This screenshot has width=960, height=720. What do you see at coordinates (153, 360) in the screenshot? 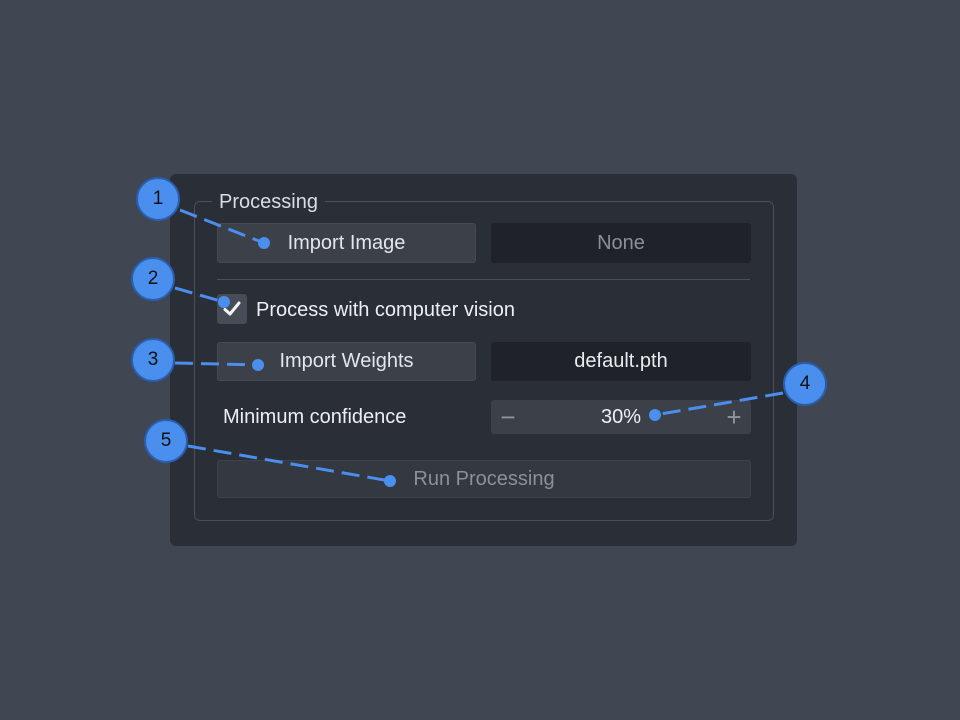
I see `callout-badge-3: 3` at bounding box center [153, 360].